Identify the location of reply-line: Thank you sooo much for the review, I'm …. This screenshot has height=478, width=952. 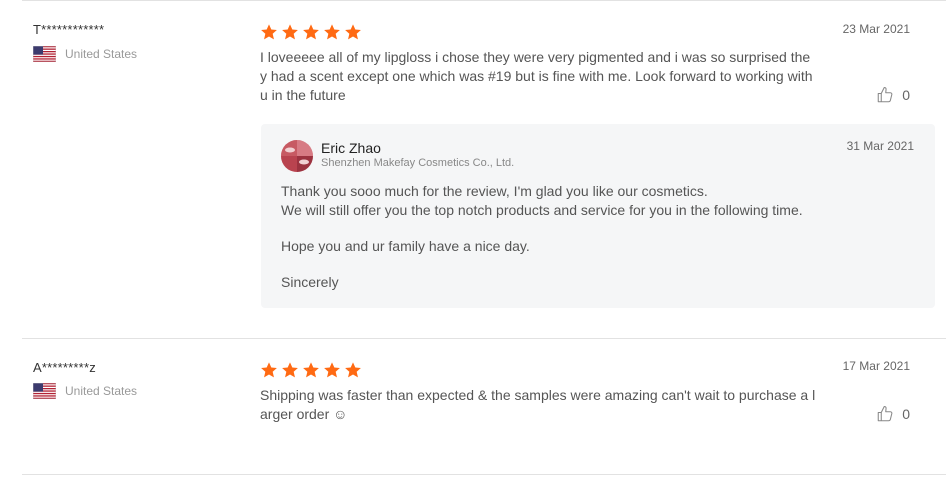
(494, 191).